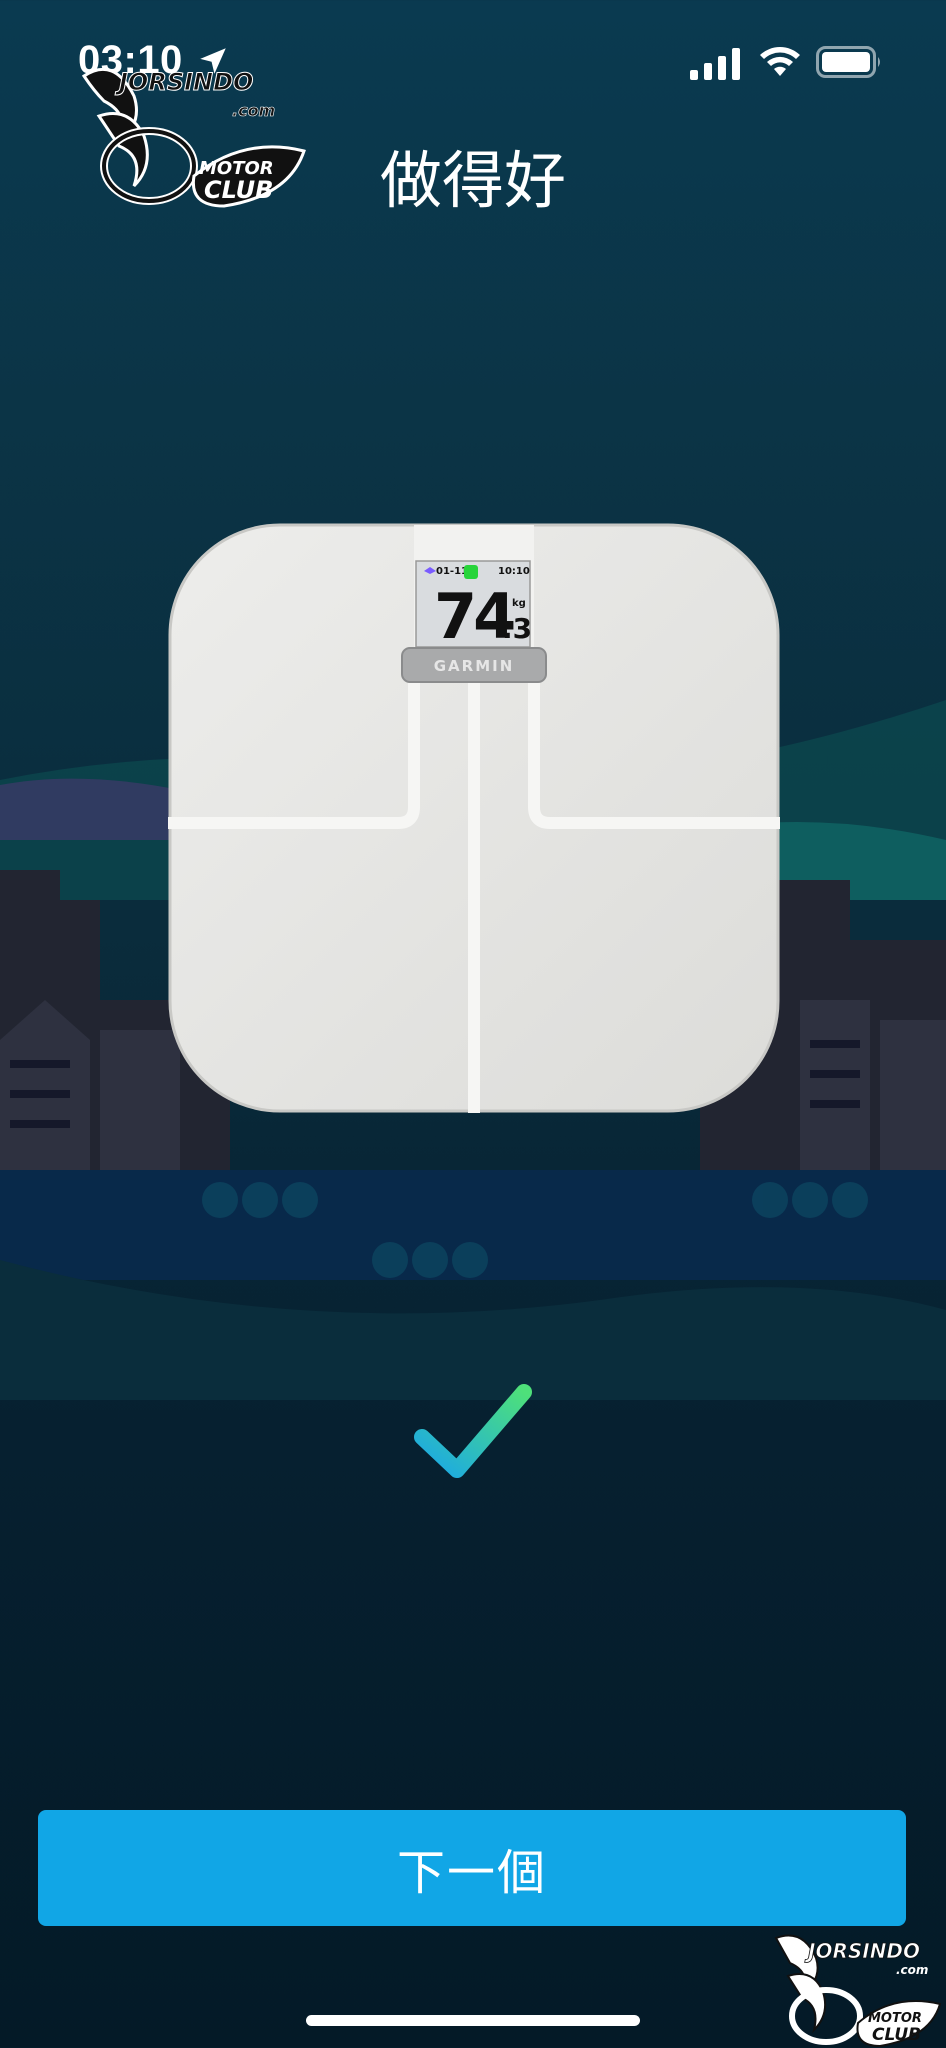 The width and height of the screenshot is (946, 2048). What do you see at coordinates (474, 666) in the screenshot?
I see `scale-brand: GARMIN` at bounding box center [474, 666].